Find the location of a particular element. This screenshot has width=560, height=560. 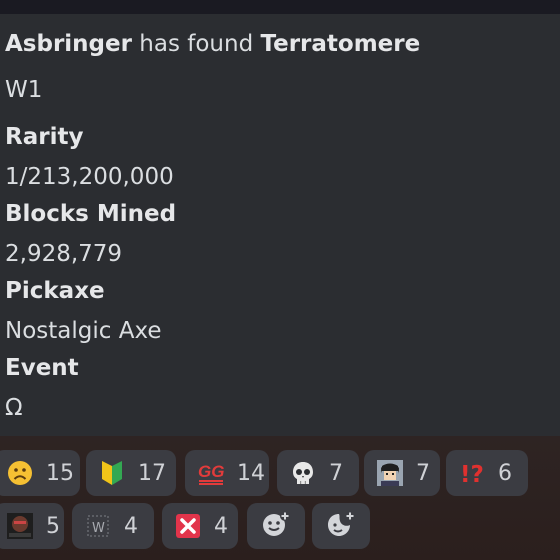

svg-text: GG is located at coordinates (211, 471).